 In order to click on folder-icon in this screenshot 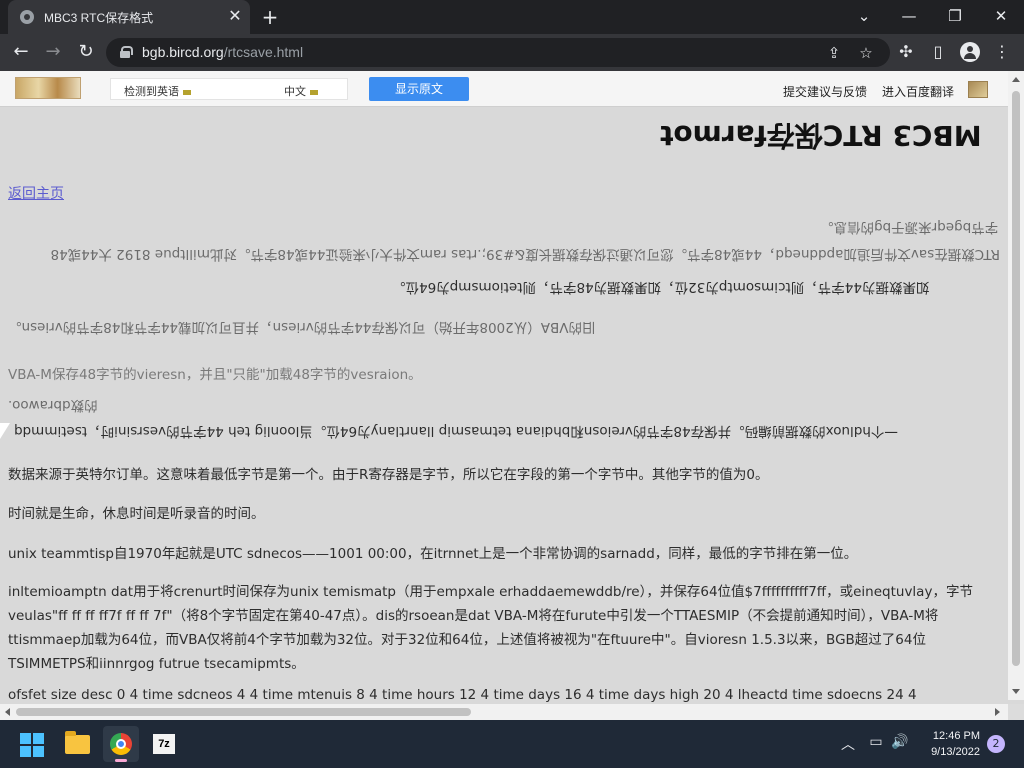, I will do `click(77, 742)`.